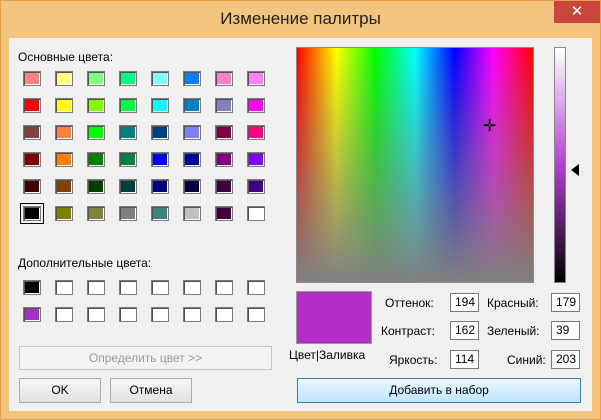 The image size is (601, 420). What do you see at coordinates (577, 12) in the screenshot?
I see `close-button: ✕` at bounding box center [577, 12].